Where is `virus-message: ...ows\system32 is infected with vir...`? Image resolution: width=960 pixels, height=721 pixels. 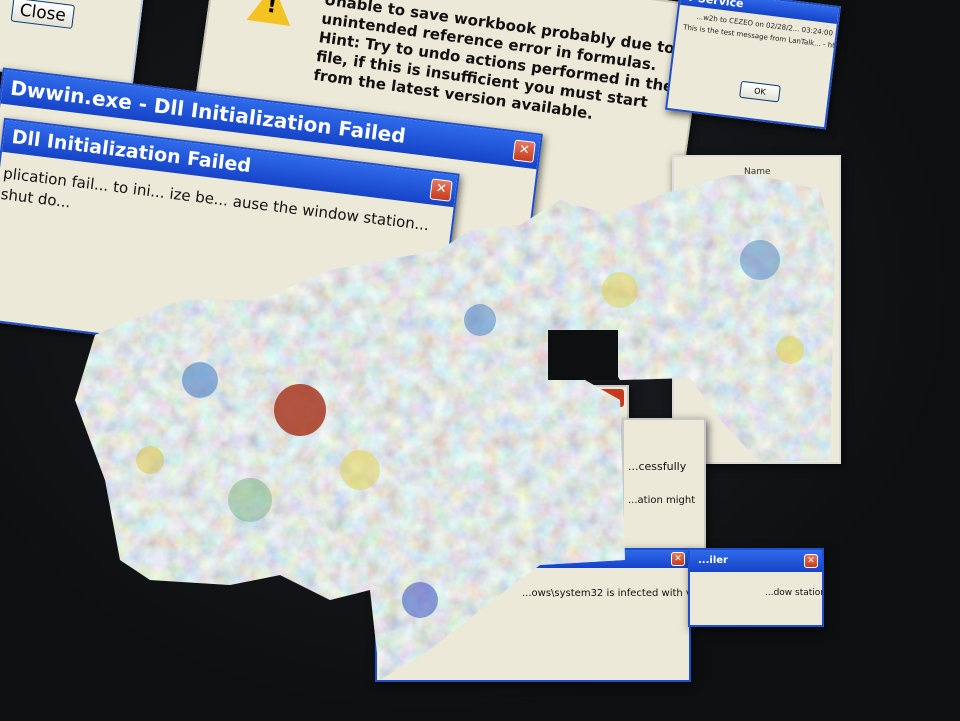 virus-message: ...ows\system32 is infected with vir... is located at coordinates (606, 593).